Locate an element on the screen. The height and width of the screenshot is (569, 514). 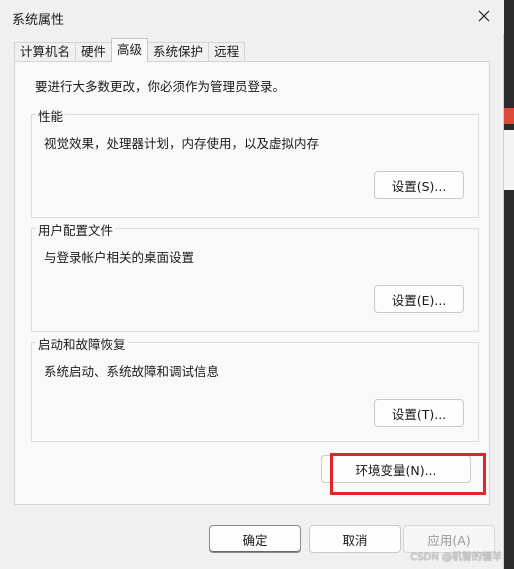
tab-bar: 计算机名 硬件 高级 系统保护 远程 is located at coordinates (130, 50).